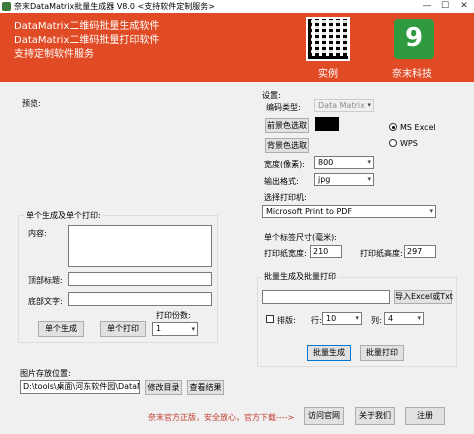 Image resolution: width=474 pixels, height=434 pixels. What do you see at coordinates (425, 416) in the screenshot?
I see `register-button: 注册` at bounding box center [425, 416].